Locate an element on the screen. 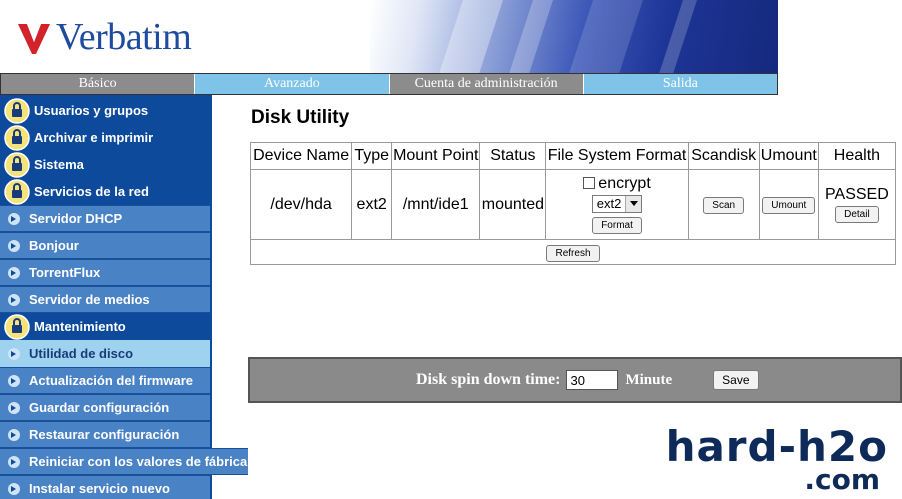  fs-format-cell: encrypt ext2 Format is located at coordinates (617, 204).